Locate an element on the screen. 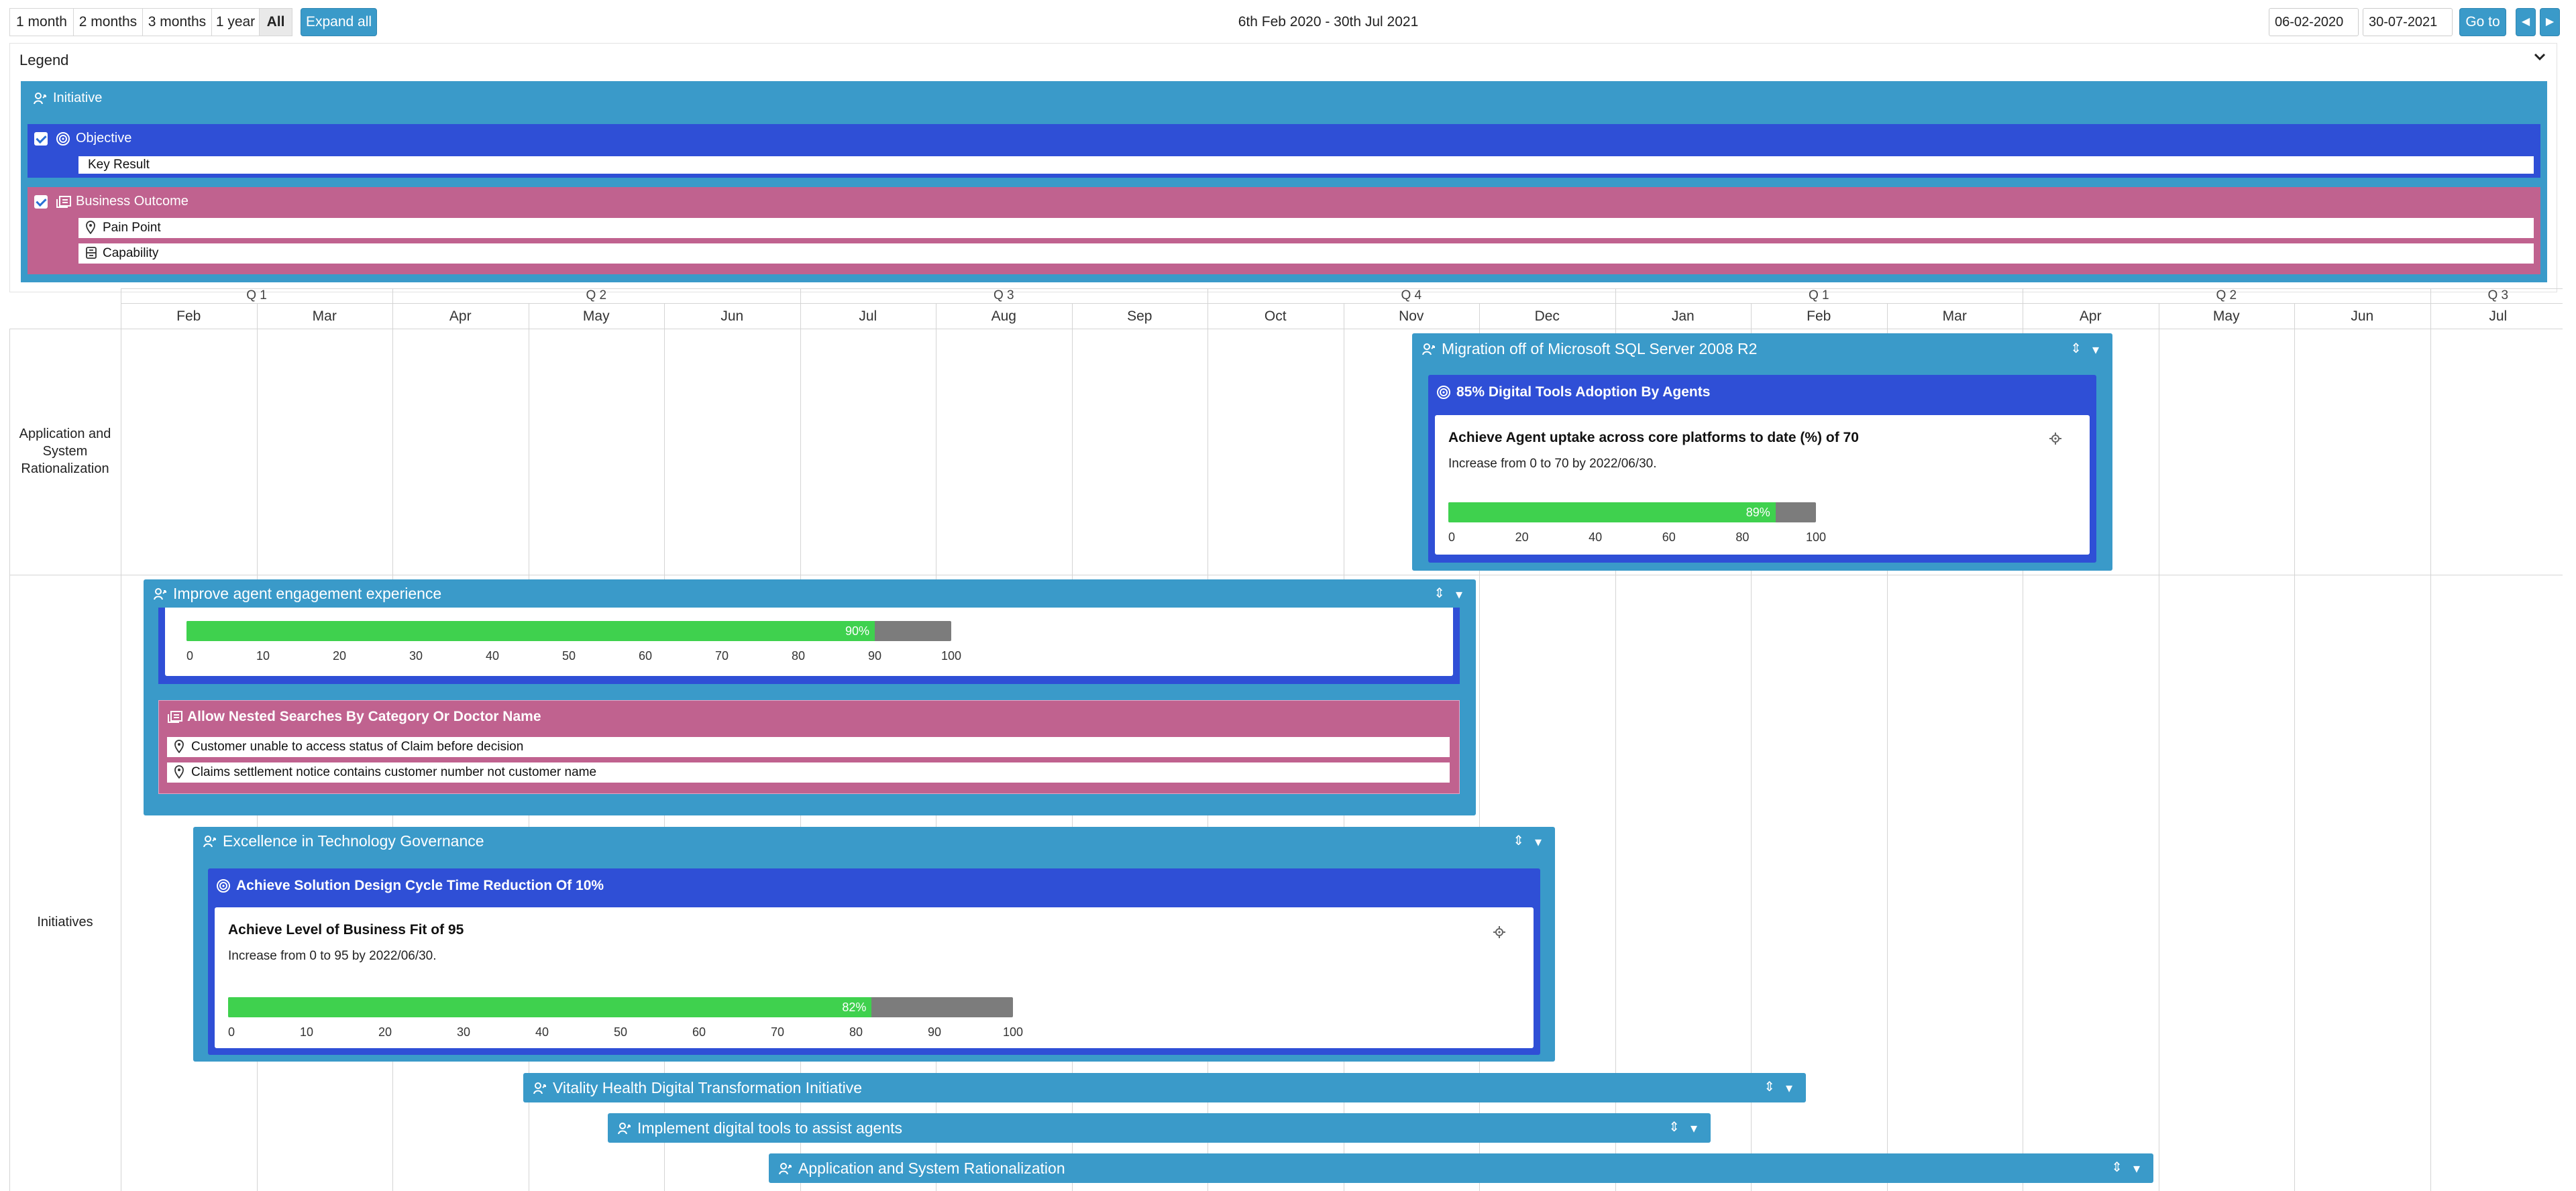 The image size is (2576, 1191). progress-label: 89% is located at coordinates (1758, 512).